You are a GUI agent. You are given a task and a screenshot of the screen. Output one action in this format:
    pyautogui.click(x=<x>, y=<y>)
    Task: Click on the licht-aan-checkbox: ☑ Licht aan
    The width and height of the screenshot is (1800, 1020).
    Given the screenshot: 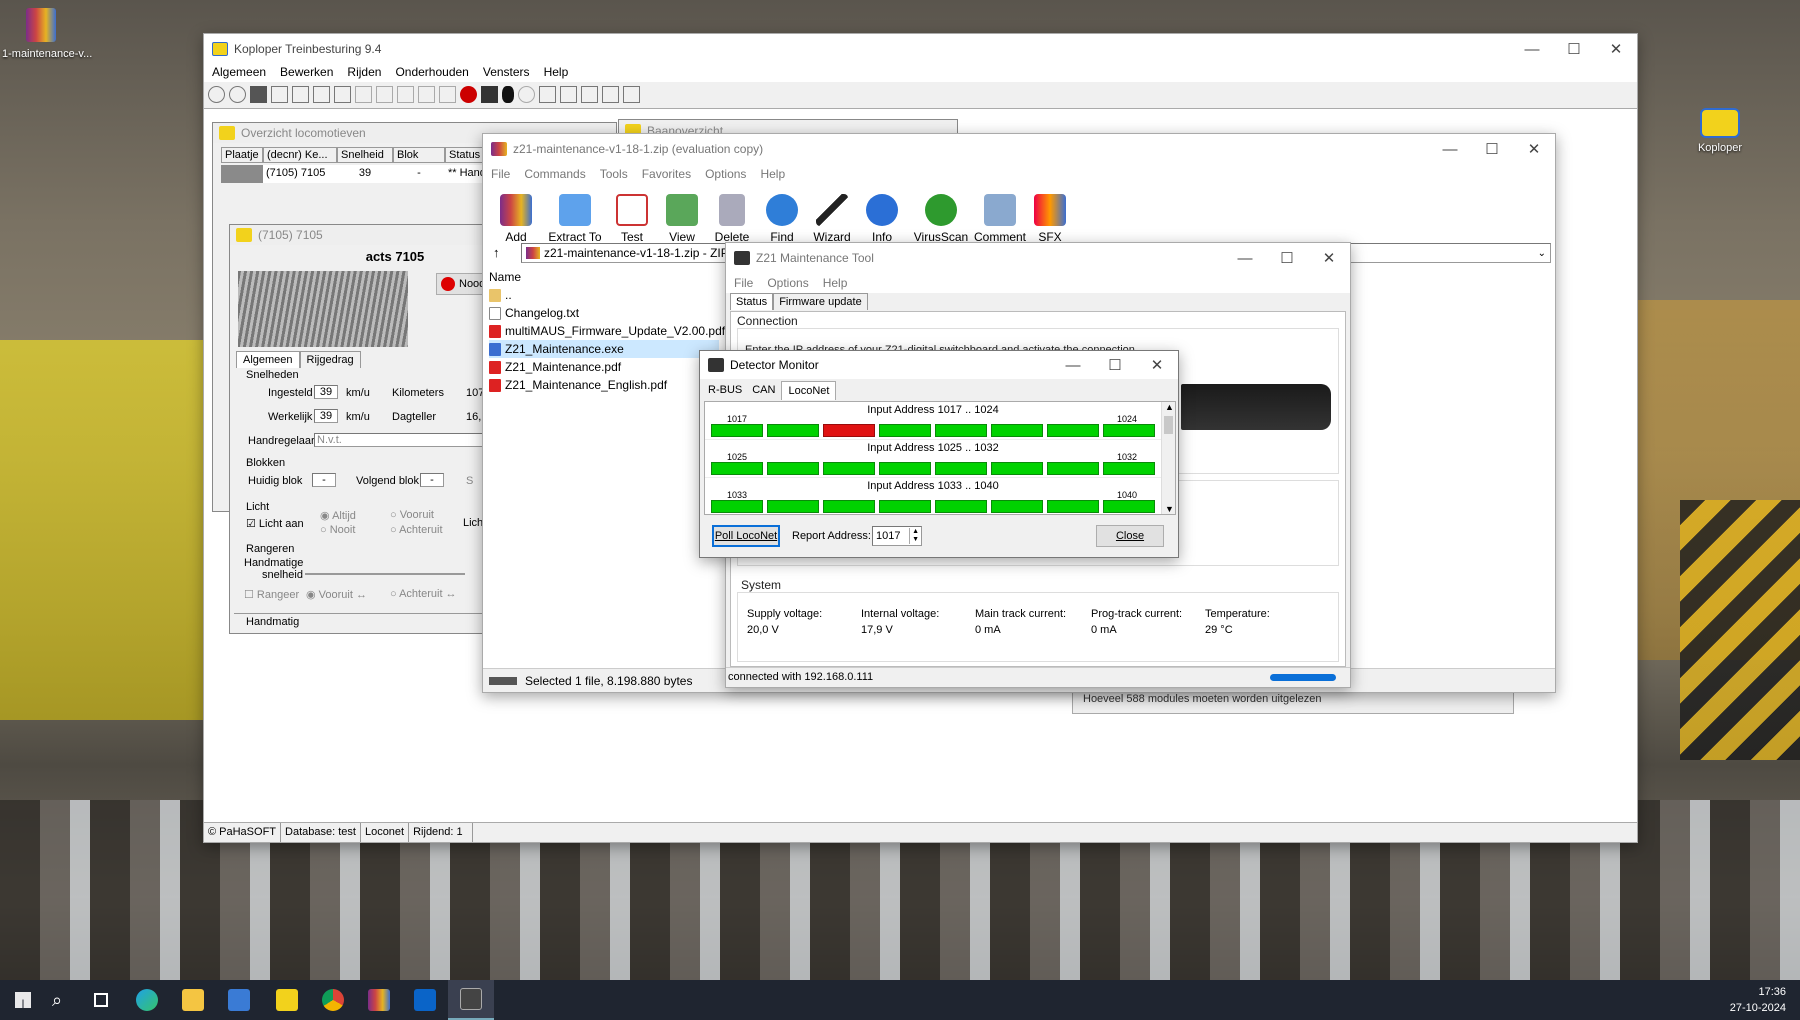 What is the action you would take?
    pyautogui.click(x=275, y=523)
    